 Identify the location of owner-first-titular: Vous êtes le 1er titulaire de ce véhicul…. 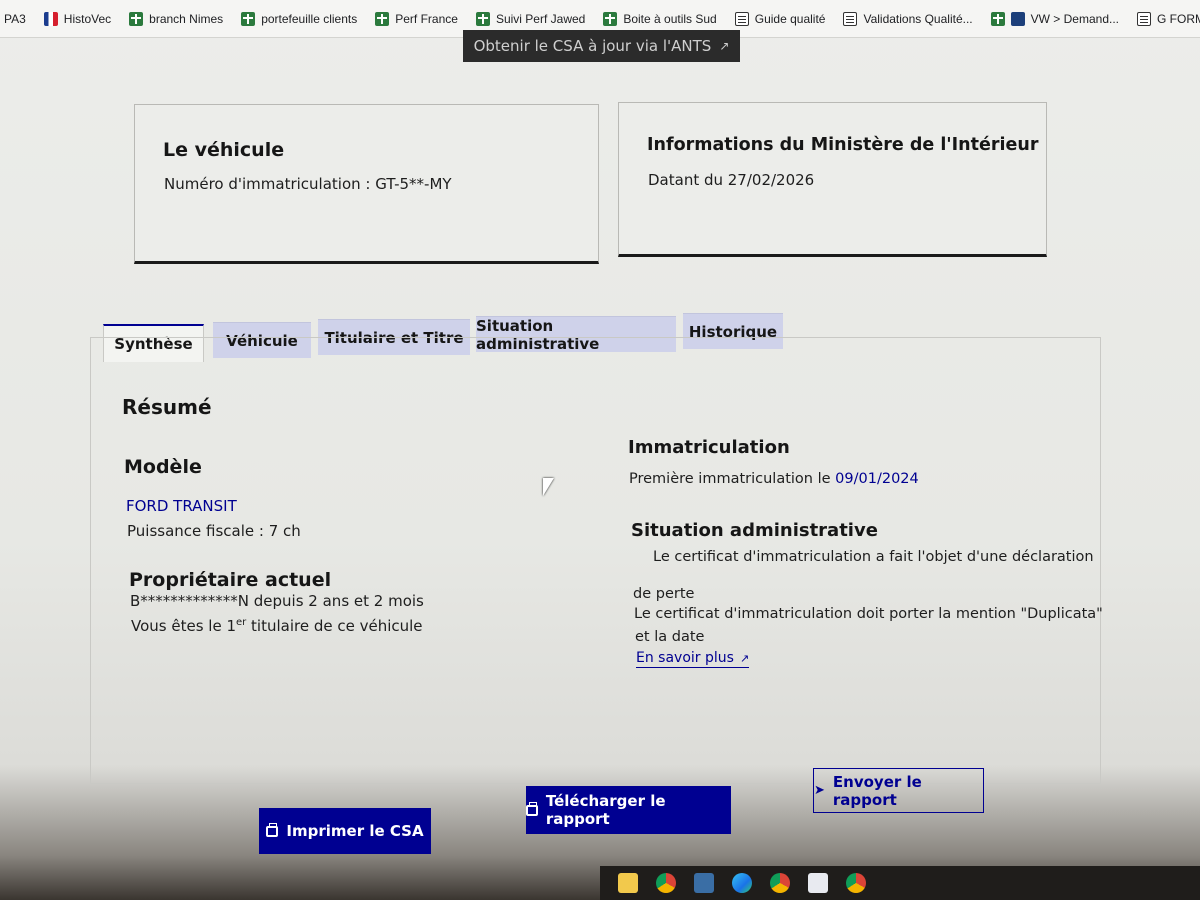
(277, 626).